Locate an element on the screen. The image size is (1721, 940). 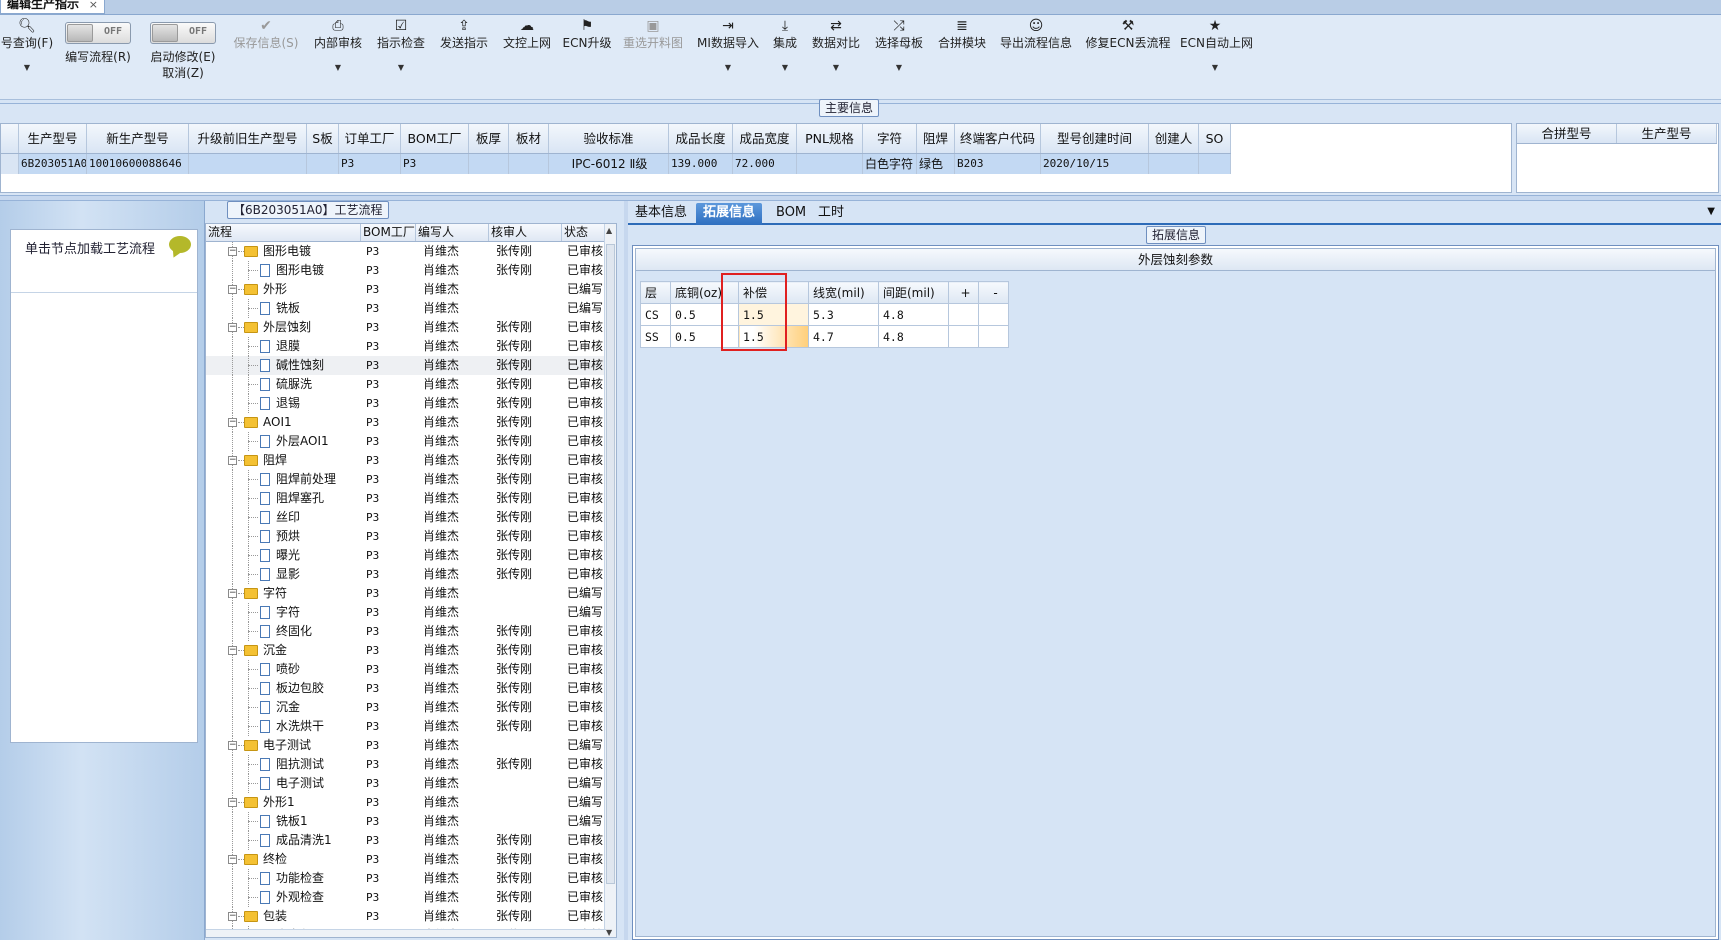
tree-row: − AOI1 P3 肖维杰 张传刚 已审核 is located at coordinates (406, 422).